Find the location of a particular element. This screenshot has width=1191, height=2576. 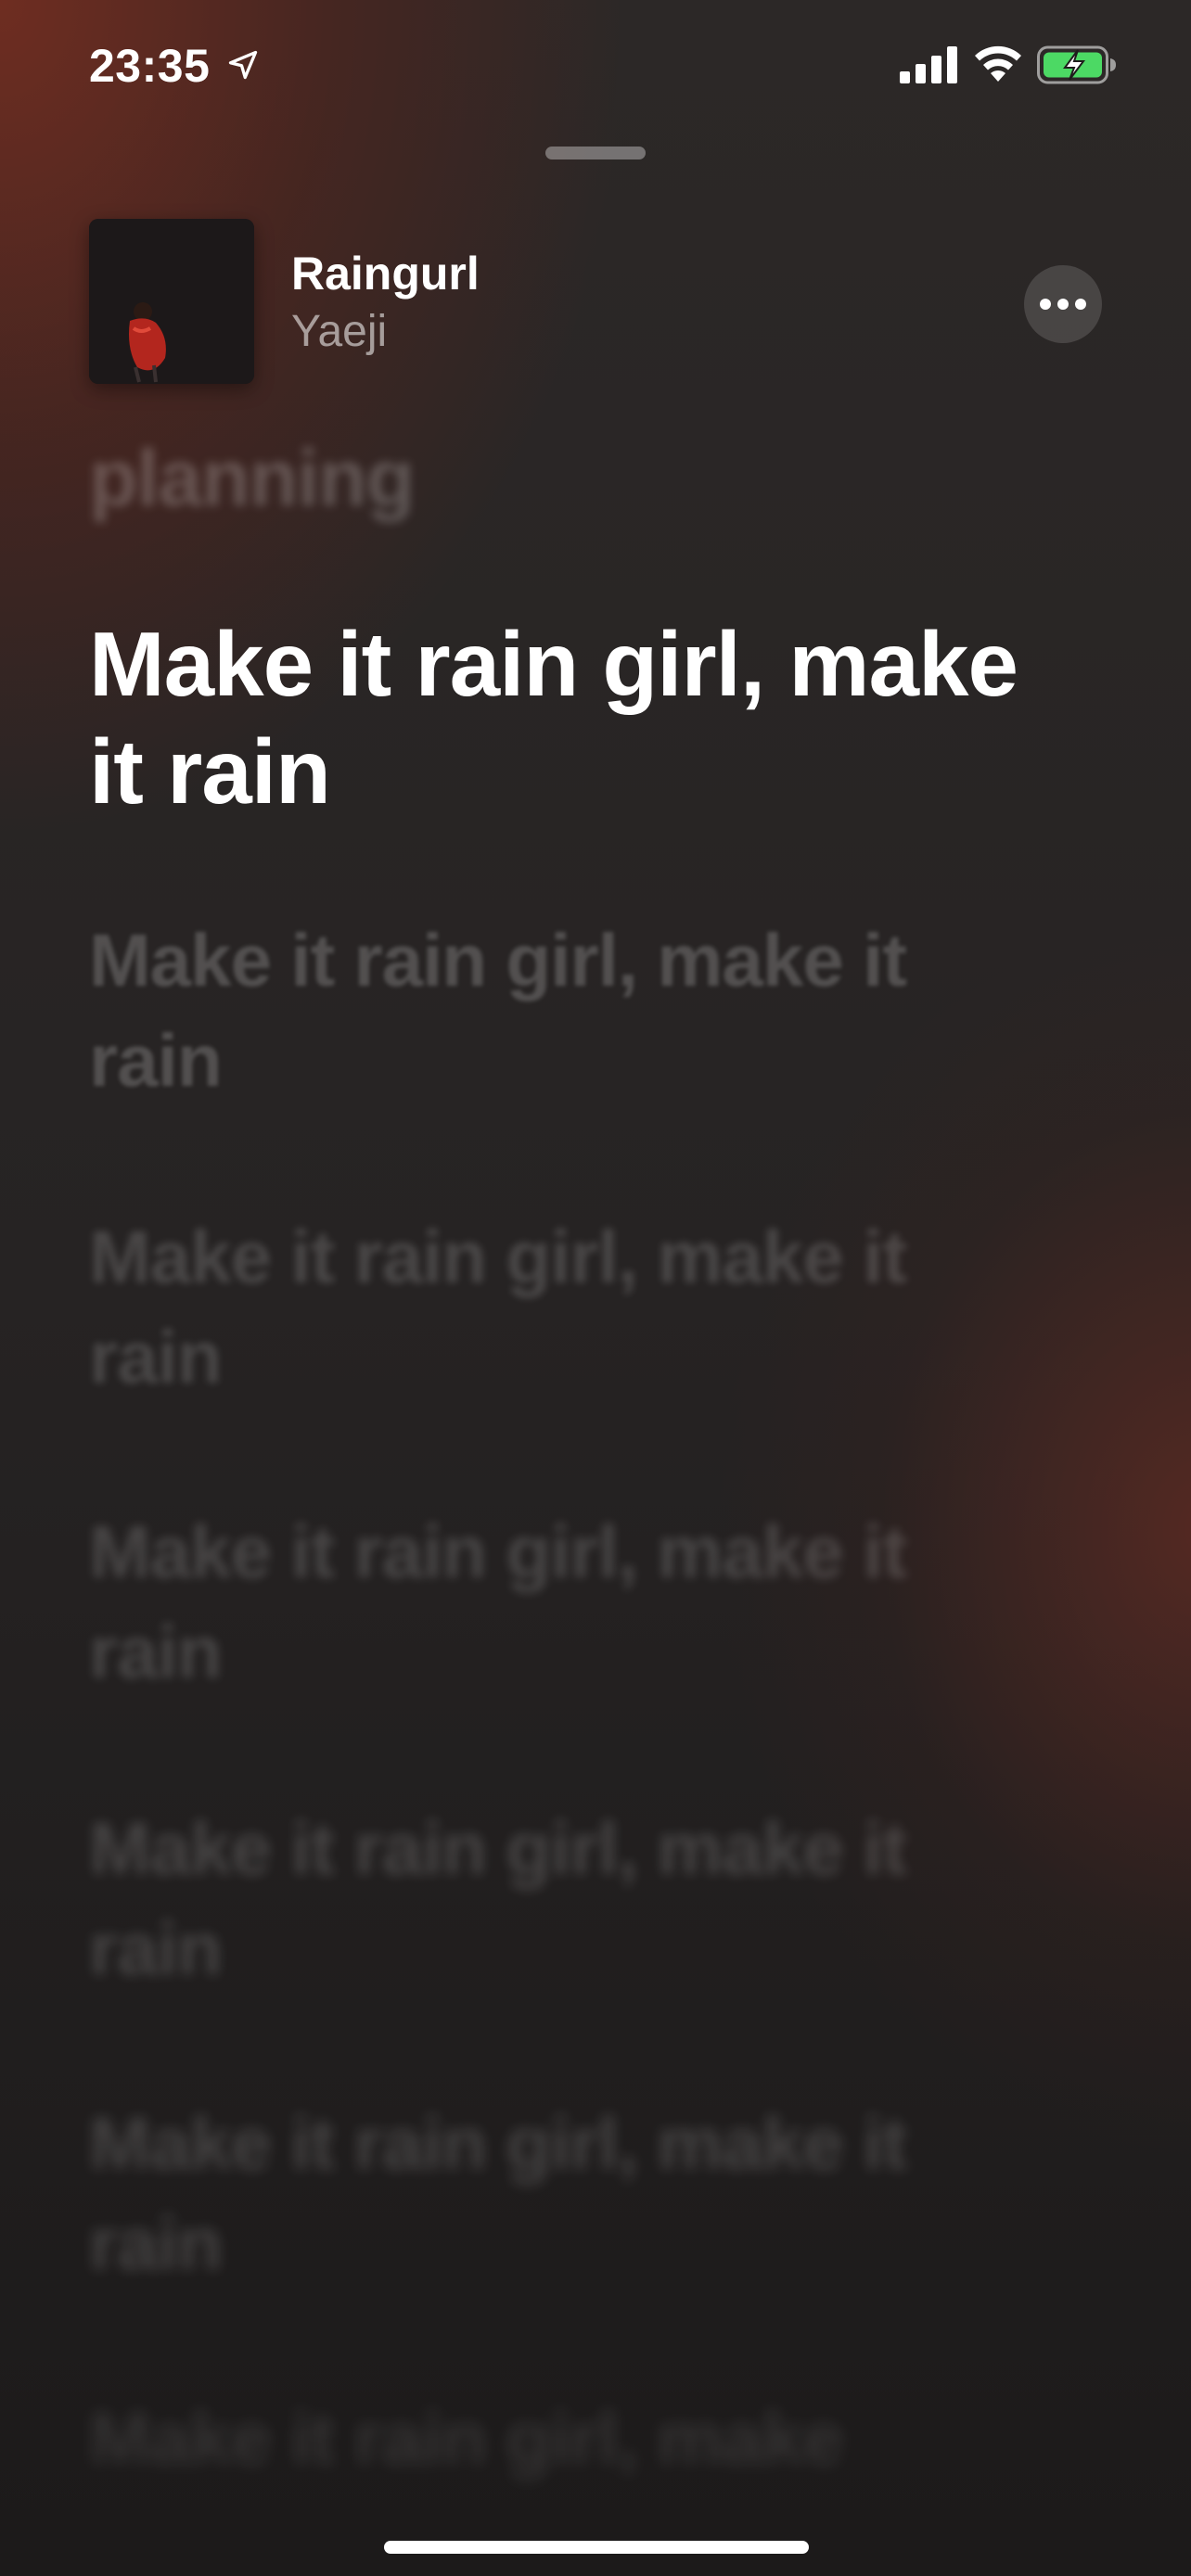

ellipsis-icon is located at coordinates (1063, 304).